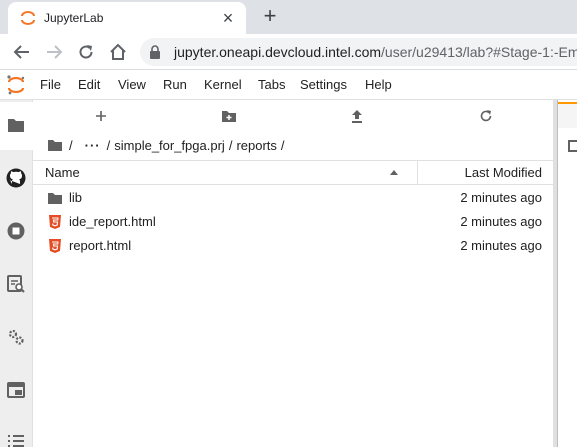 Image resolution: width=577 pixels, height=447 pixels. Describe the element at coordinates (62, 172) in the screenshot. I see `column-header-name: Name` at that location.